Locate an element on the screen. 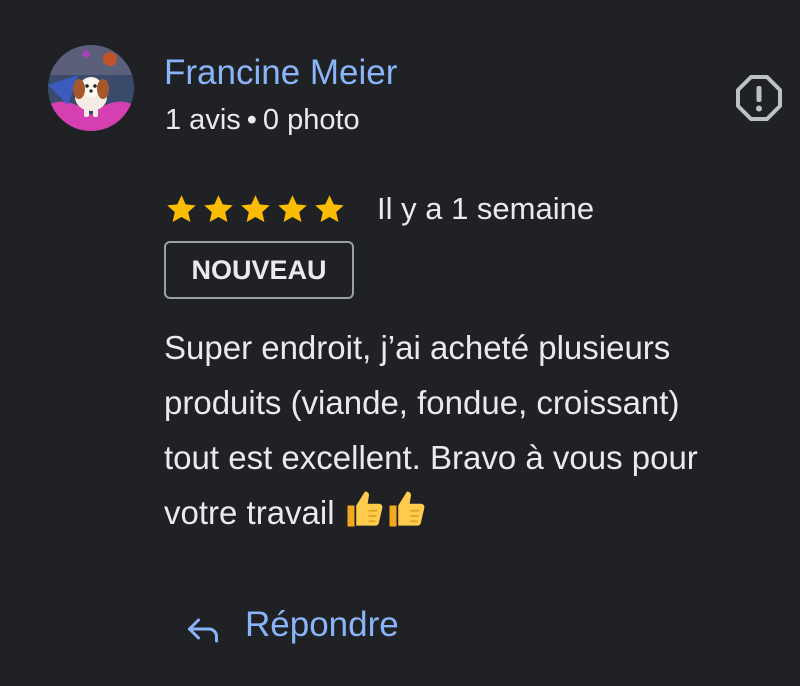 Image resolution: width=800 pixels, height=686 pixels. review-count: 1 avis is located at coordinates (203, 120).